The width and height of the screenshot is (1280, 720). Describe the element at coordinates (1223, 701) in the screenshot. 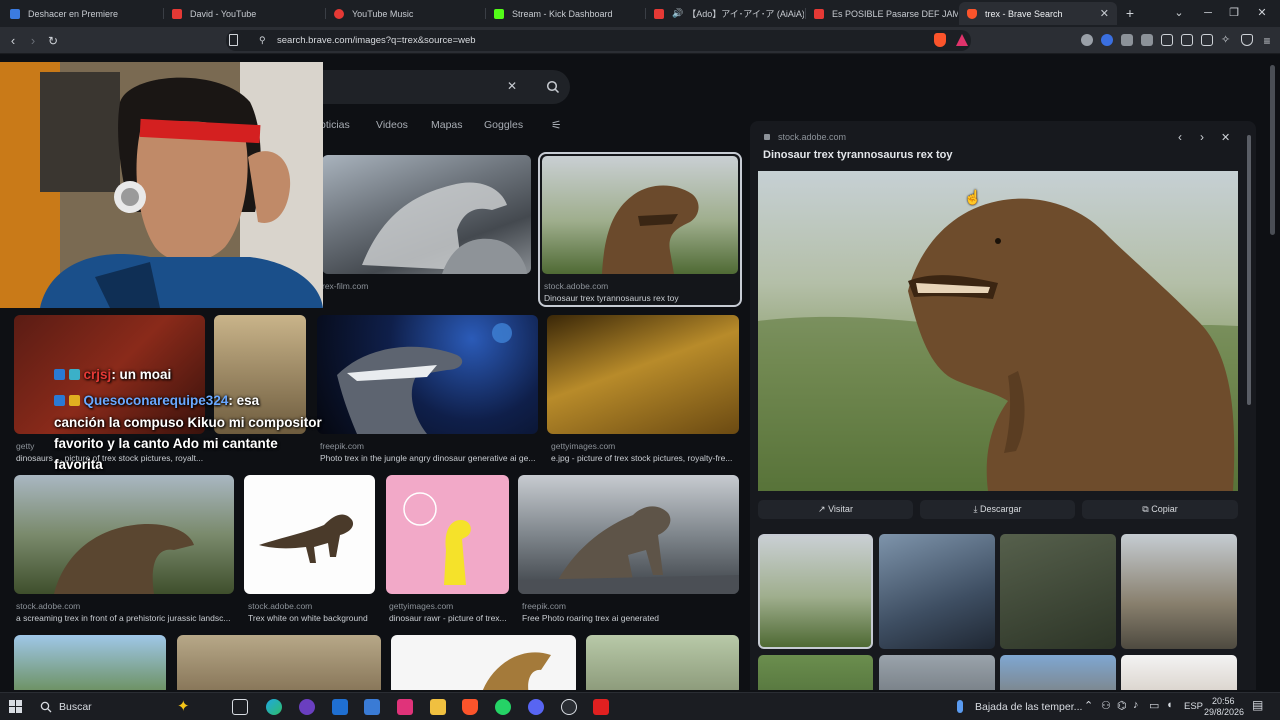

I see `clock-time: 20:56` at that location.